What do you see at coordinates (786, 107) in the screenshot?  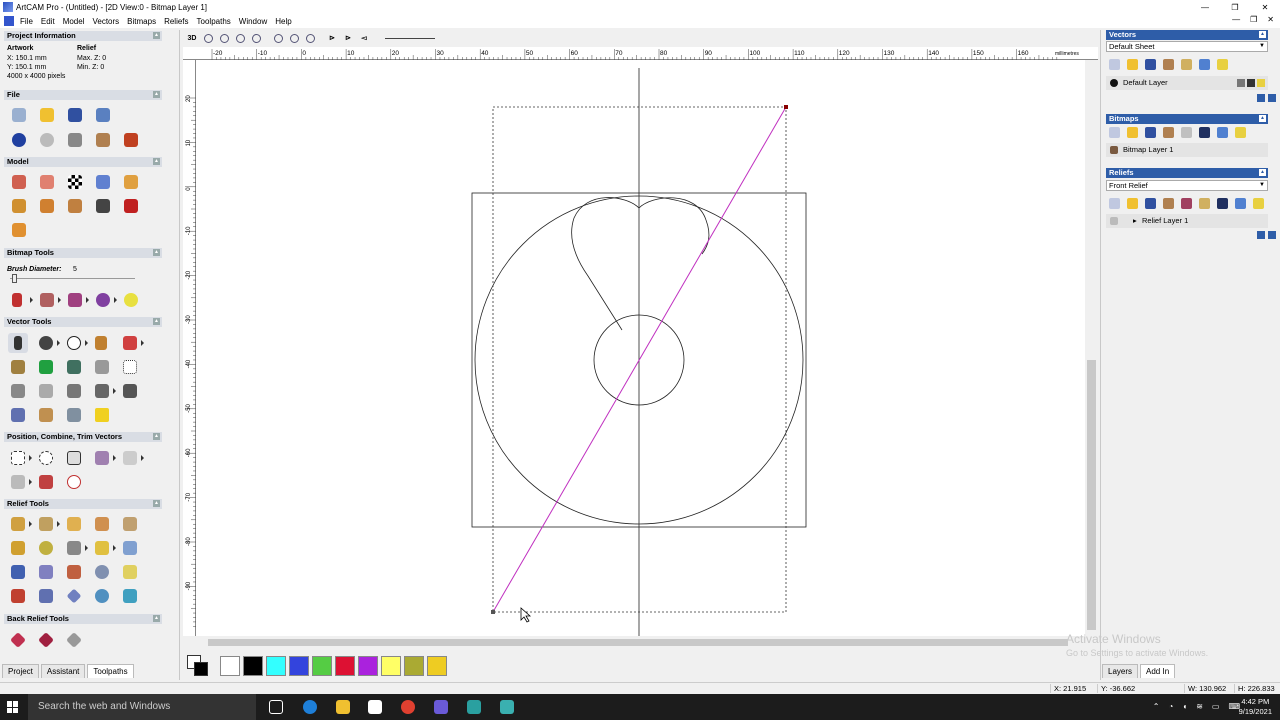 I see `selection-handle-top-right` at bounding box center [786, 107].